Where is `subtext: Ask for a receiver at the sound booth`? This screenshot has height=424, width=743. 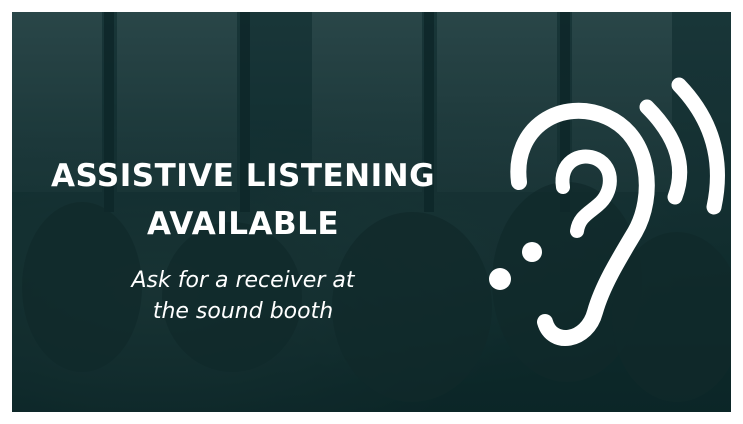
subtext: Ask for a receiver at the sound booth is located at coordinates (243, 296).